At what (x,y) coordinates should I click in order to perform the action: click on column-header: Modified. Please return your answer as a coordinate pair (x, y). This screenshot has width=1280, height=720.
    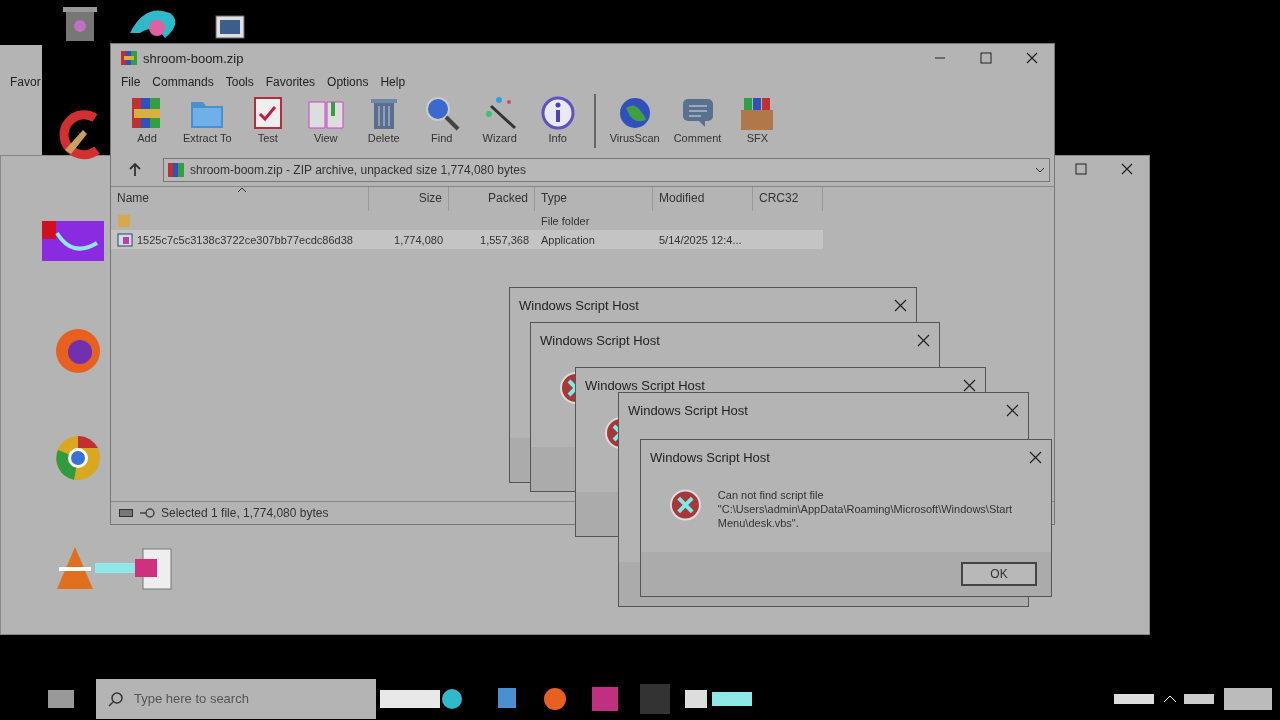
    Looking at the image, I should click on (703, 199).